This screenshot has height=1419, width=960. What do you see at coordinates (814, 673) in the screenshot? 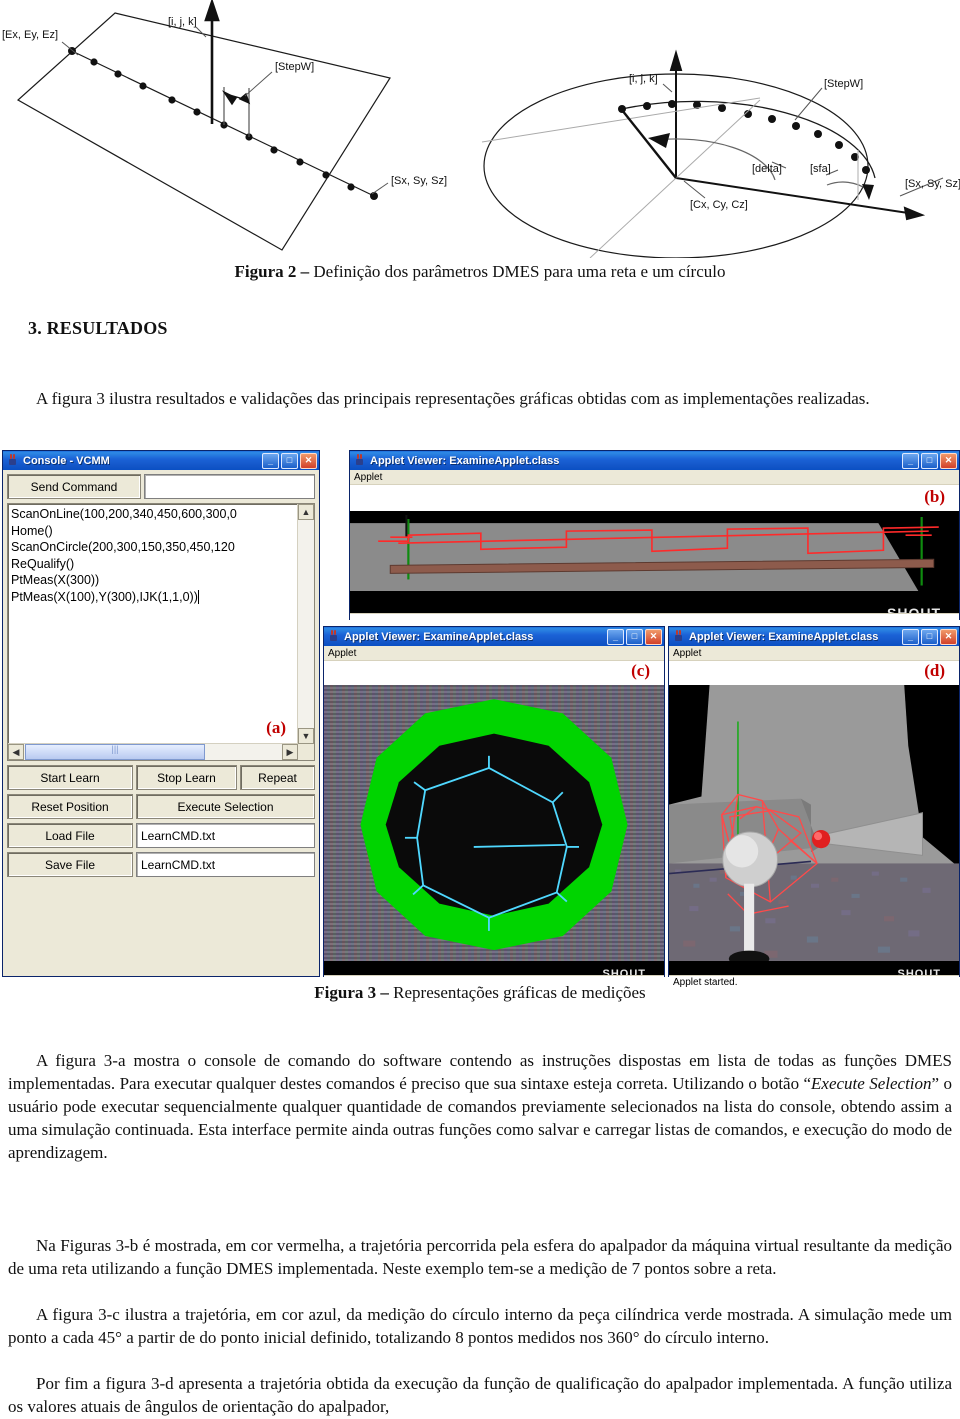
I see `applet-d-header-strip: (d)` at bounding box center [814, 673].